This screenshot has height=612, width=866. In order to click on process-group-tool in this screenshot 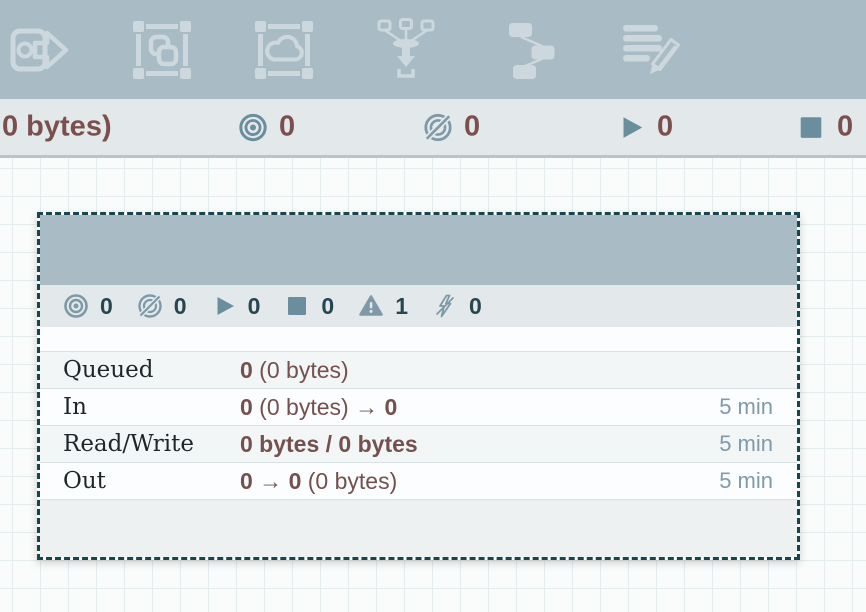, I will do `click(162, 50)`.